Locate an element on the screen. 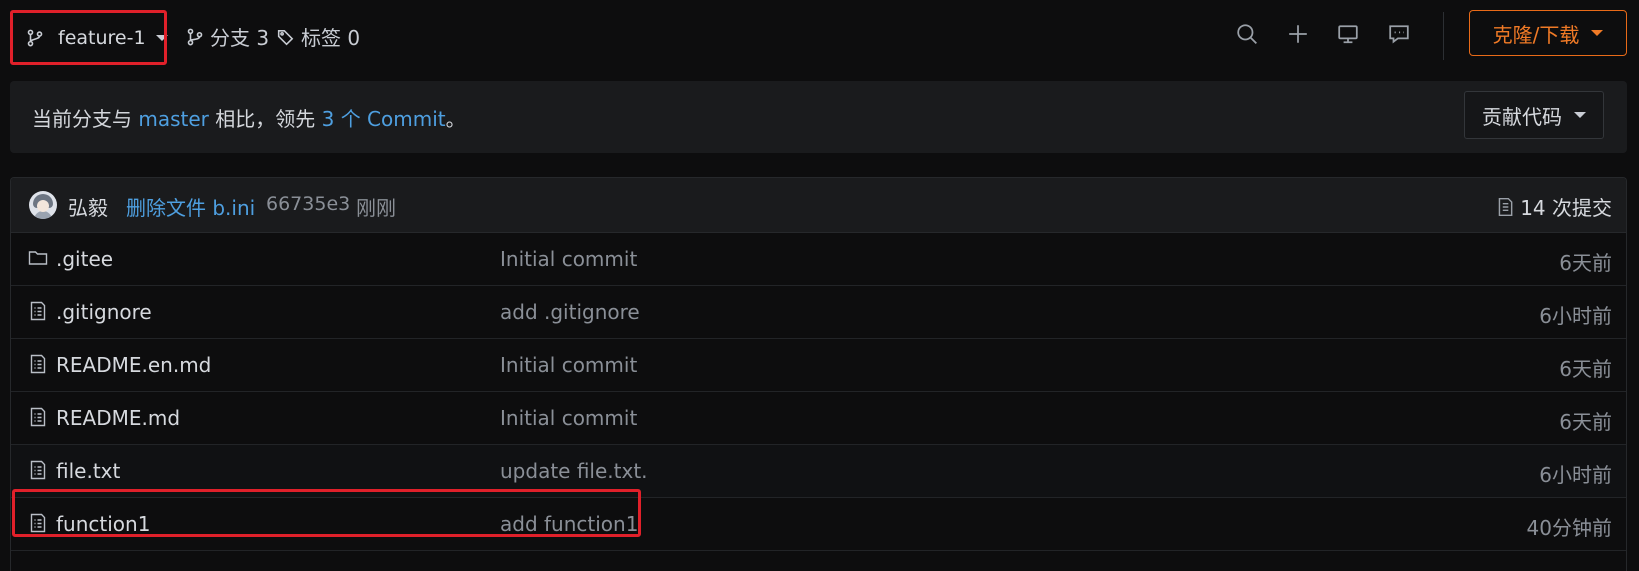  file-commit-message: add .gitignore is located at coordinates (570, 312).